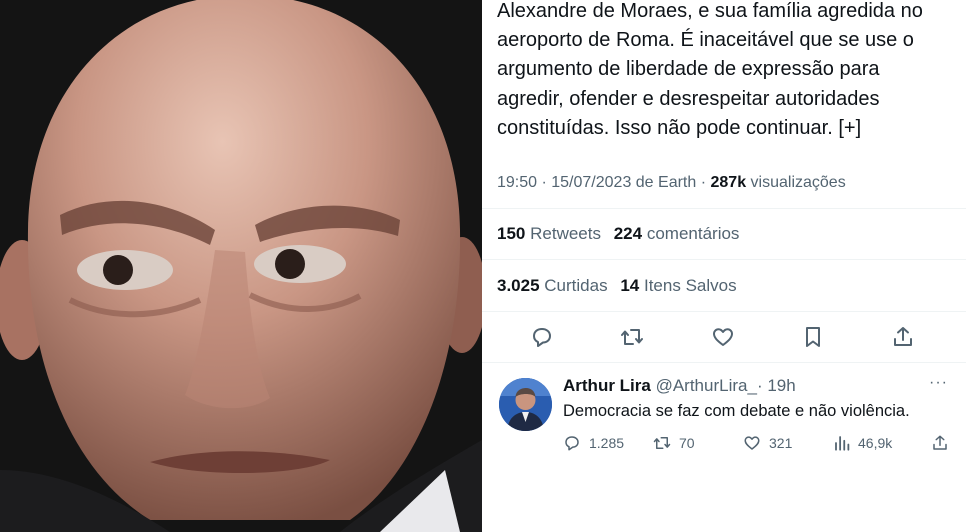 Image resolution: width=966 pixels, height=532 pixels. I want to click on likes-count: 3.025, so click(518, 285).